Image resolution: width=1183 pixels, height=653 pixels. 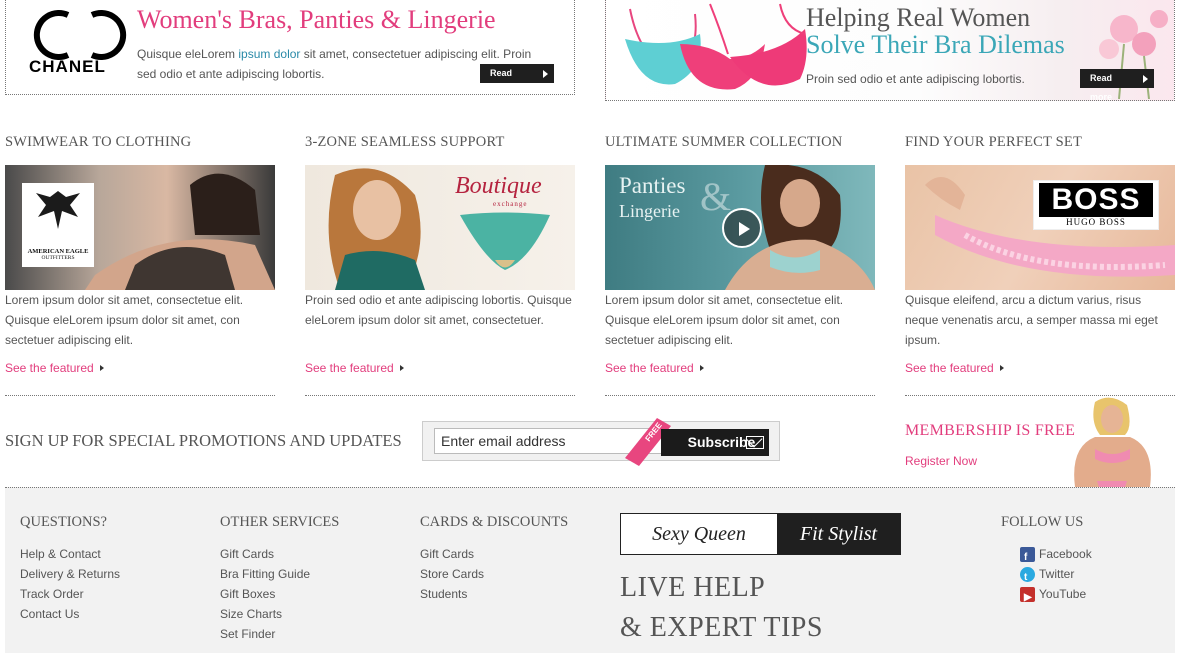 What do you see at coordinates (1035, 442) in the screenshot?
I see `membership-promo: MEMBERSHIP IS FREE Register Now` at bounding box center [1035, 442].